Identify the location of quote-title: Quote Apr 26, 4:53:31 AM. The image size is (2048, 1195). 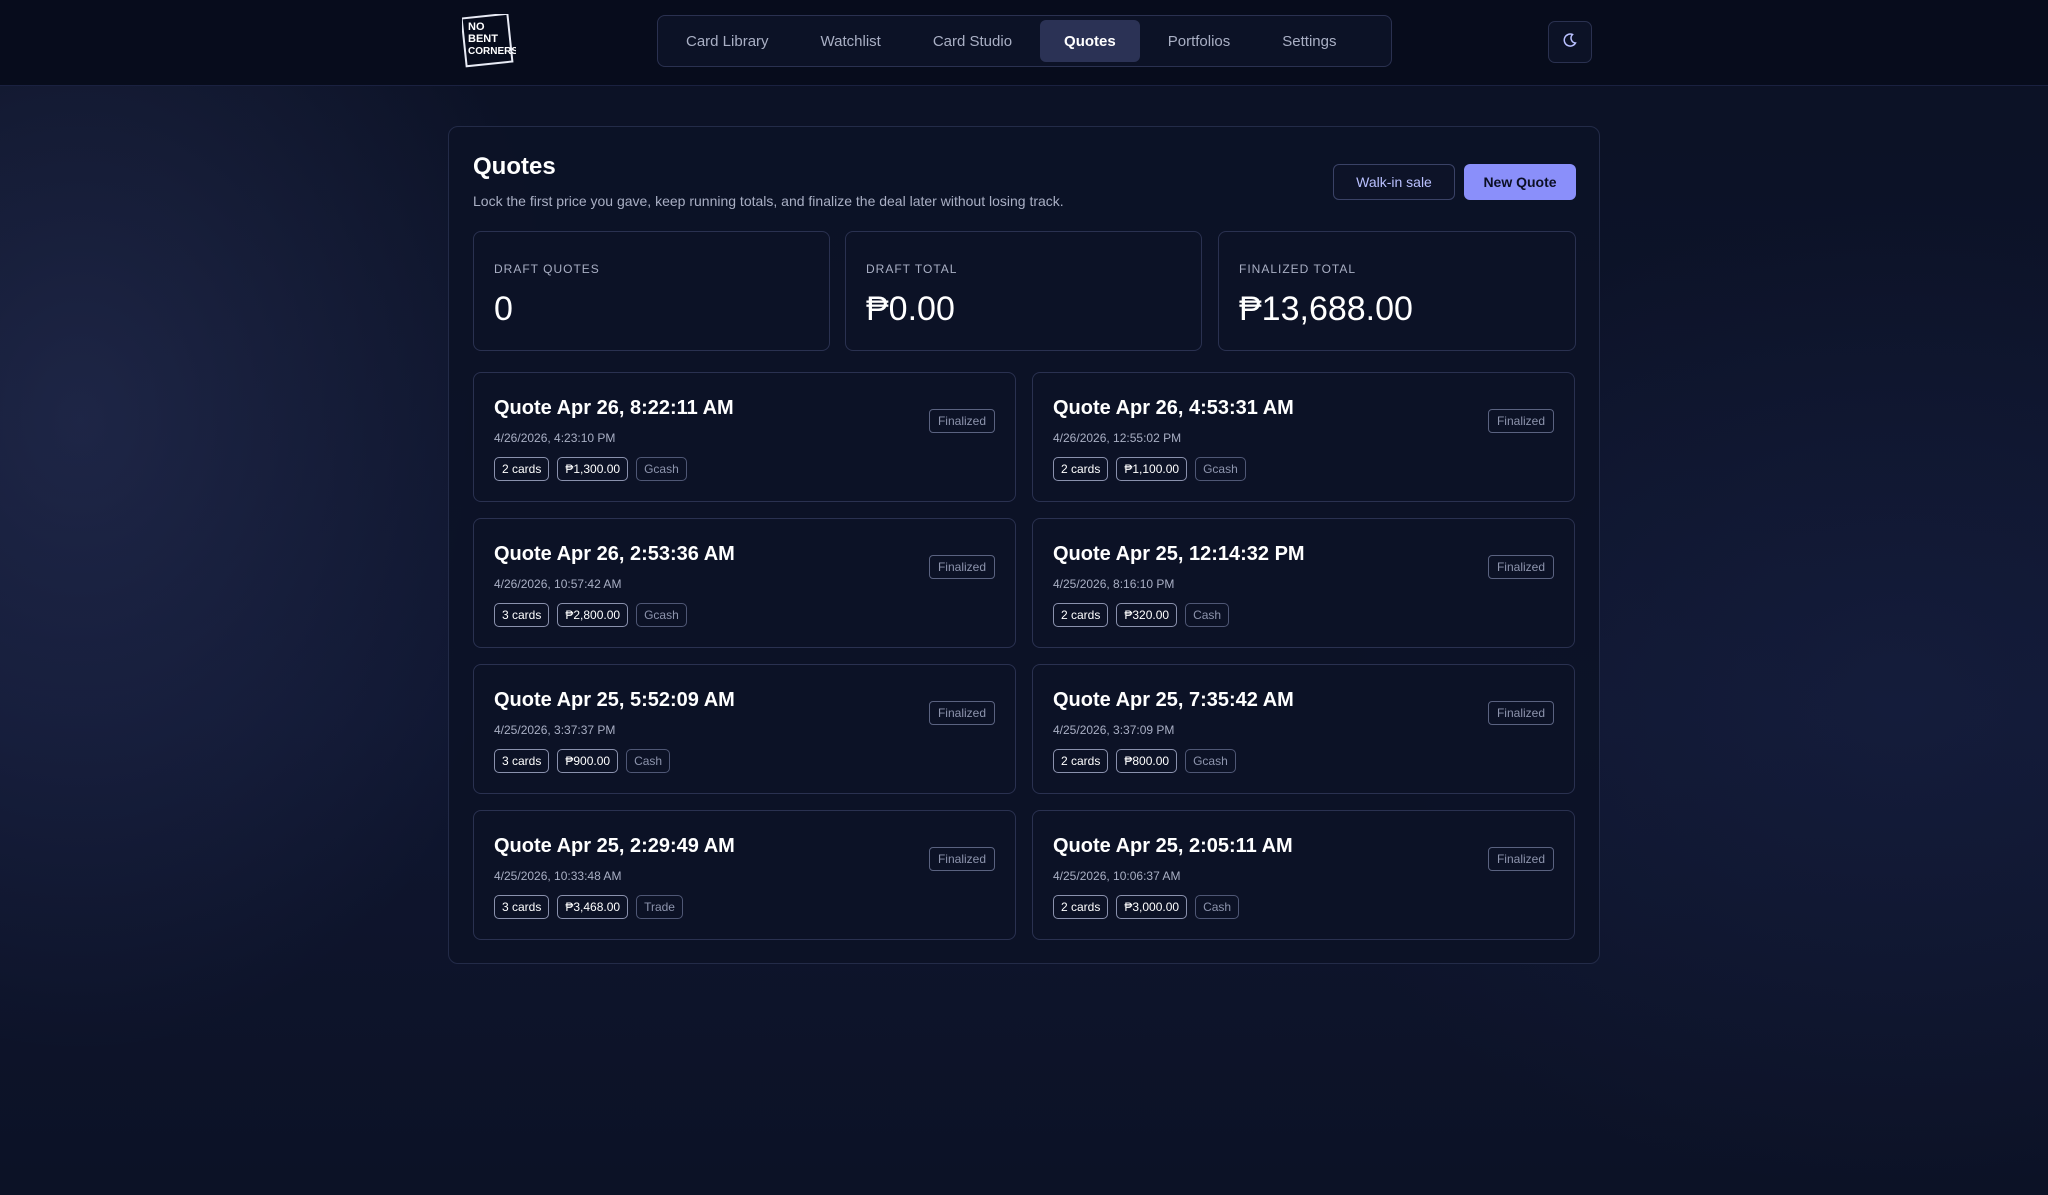
(1173, 408).